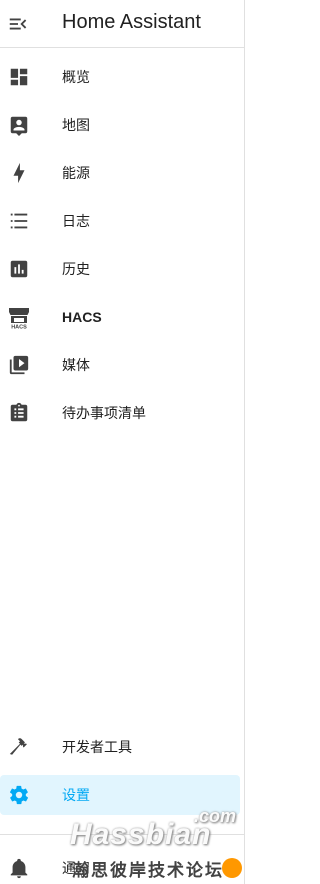  I want to click on nav-item-history: 历史, so click(120, 269).